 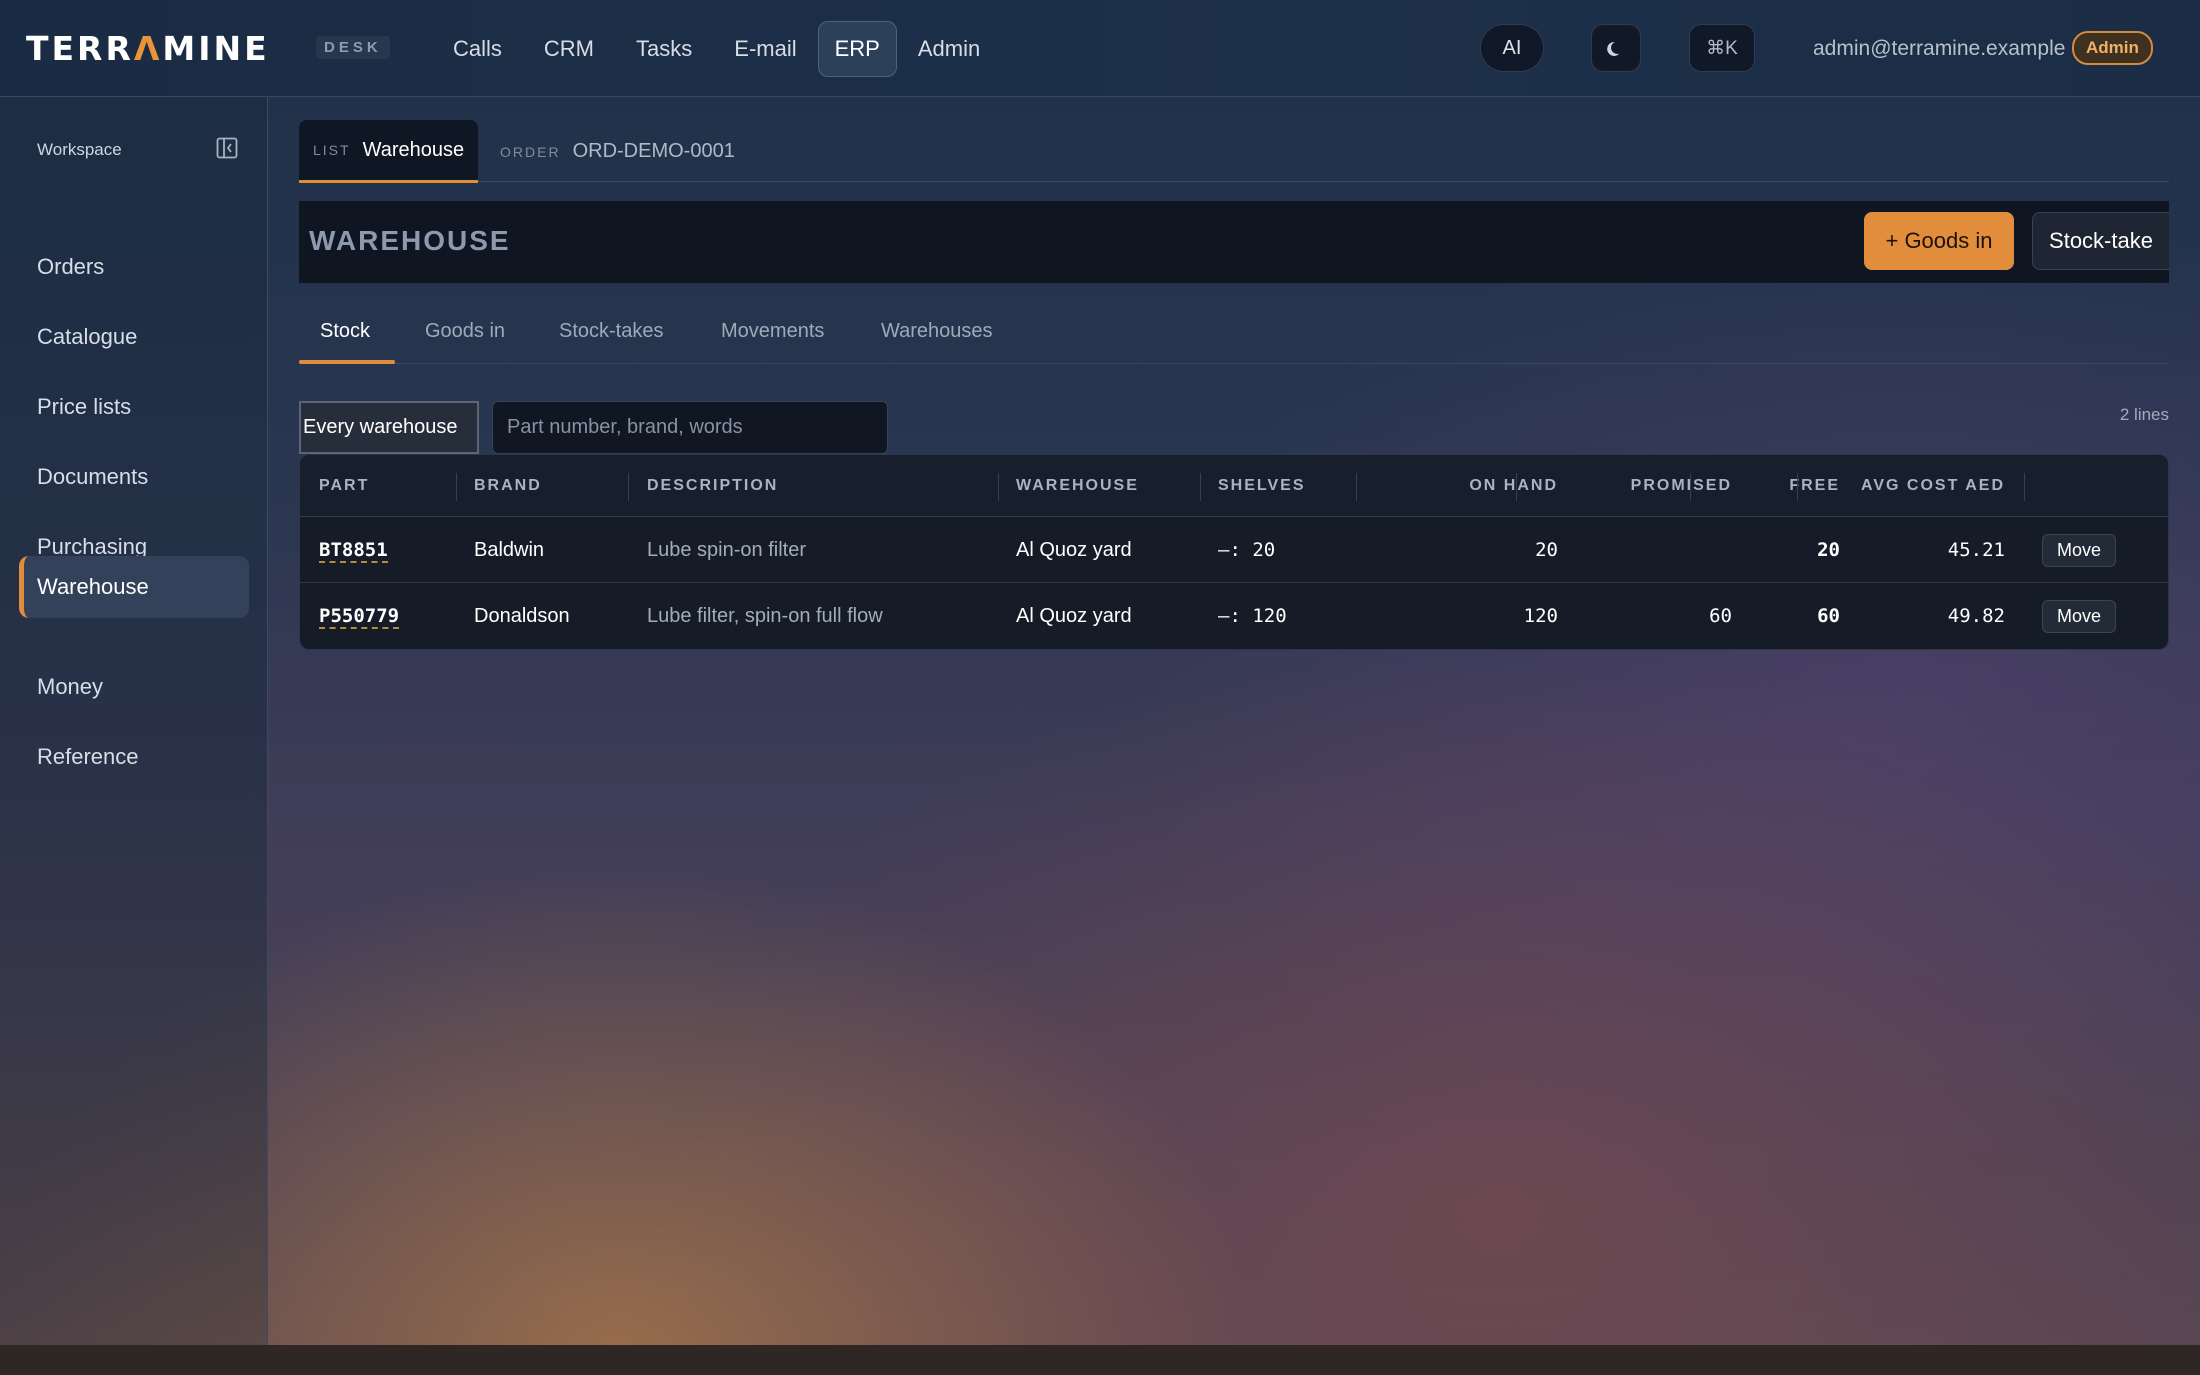 I want to click on command-palette-button: ⌘K, so click(x=1722, y=48).